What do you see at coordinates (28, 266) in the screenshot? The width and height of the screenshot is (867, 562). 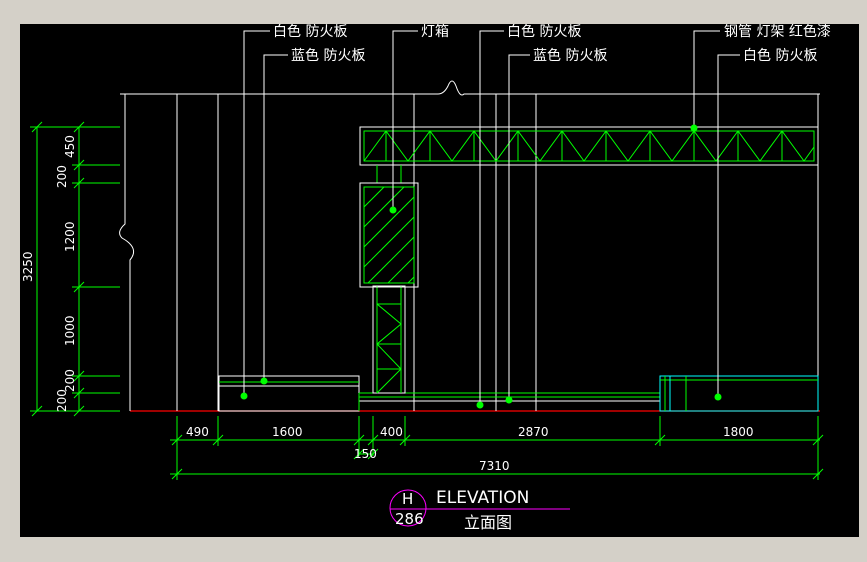 I see `dim-left-total: 3250` at bounding box center [28, 266].